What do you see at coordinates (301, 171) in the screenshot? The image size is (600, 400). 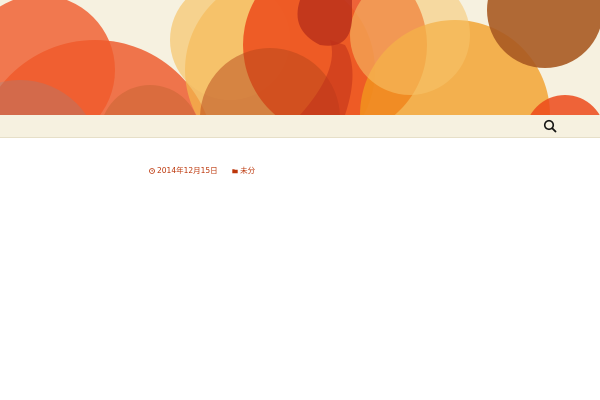 I see `post-meta: 2014年12月15日 未分` at bounding box center [301, 171].